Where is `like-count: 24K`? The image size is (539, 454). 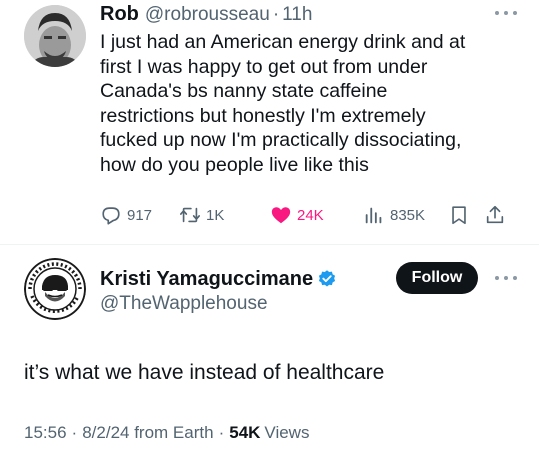 like-count: 24K is located at coordinates (310, 215).